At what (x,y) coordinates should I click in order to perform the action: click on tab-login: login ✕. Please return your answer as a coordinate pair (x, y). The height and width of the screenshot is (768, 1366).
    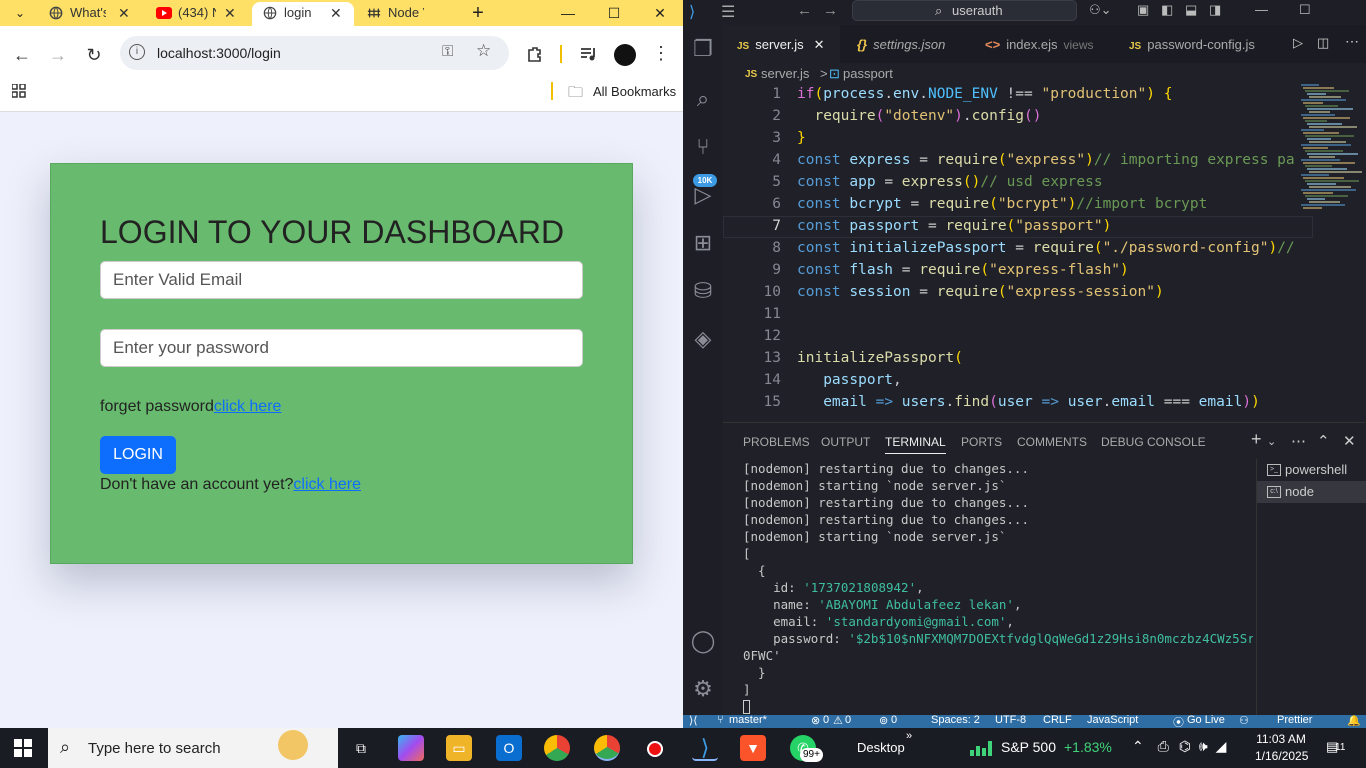
    Looking at the image, I should click on (303, 14).